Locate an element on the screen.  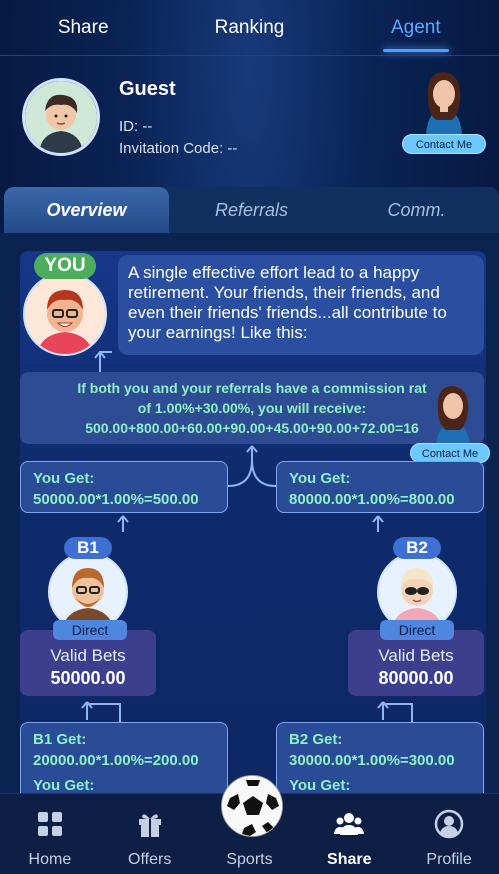
b1-direct-label: Direct is located at coordinates (90, 630).